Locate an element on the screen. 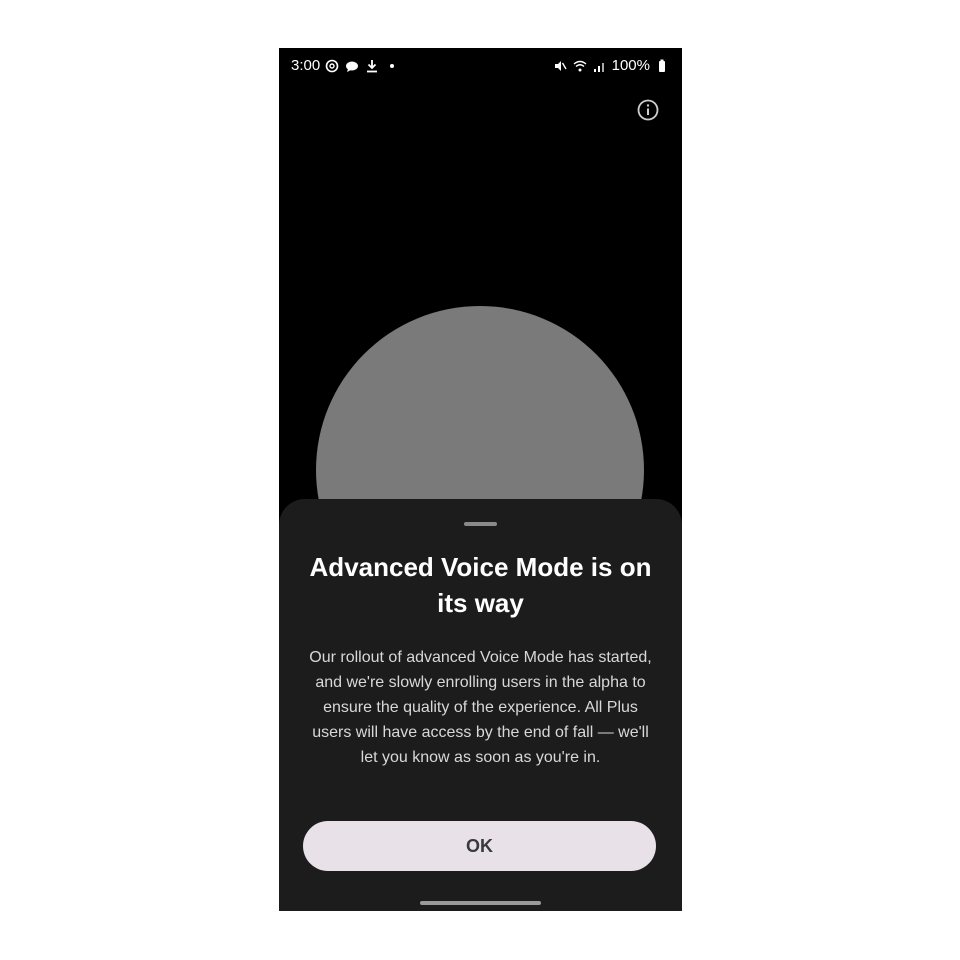 This screenshot has height=960, width=960. status-time: 3:00 is located at coordinates (306, 65).